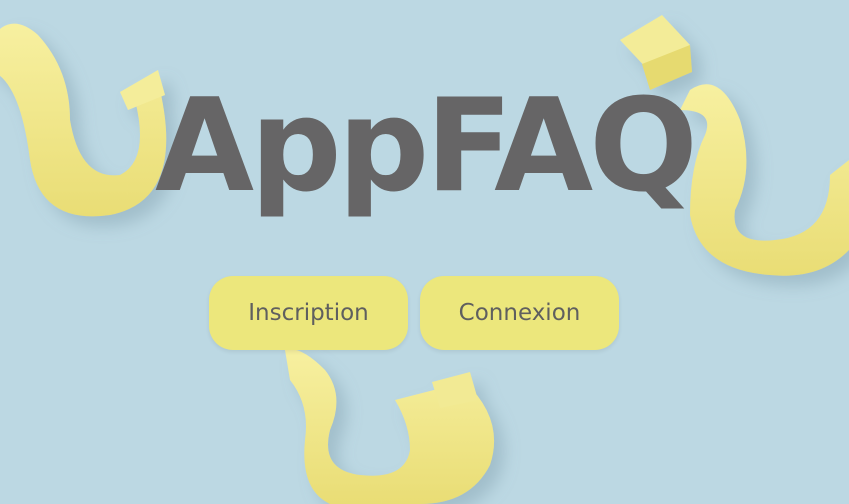 The image size is (849, 504). Describe the element at coordinates (519, 313) in the screenshot. I see `login-button: Connexion` at that location.